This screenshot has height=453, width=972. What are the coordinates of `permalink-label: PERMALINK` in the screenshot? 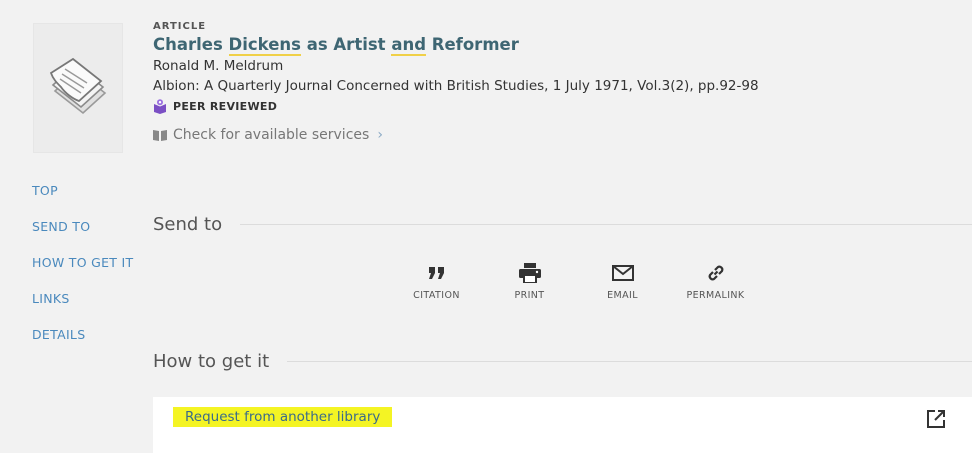 It's located at (715, 295).